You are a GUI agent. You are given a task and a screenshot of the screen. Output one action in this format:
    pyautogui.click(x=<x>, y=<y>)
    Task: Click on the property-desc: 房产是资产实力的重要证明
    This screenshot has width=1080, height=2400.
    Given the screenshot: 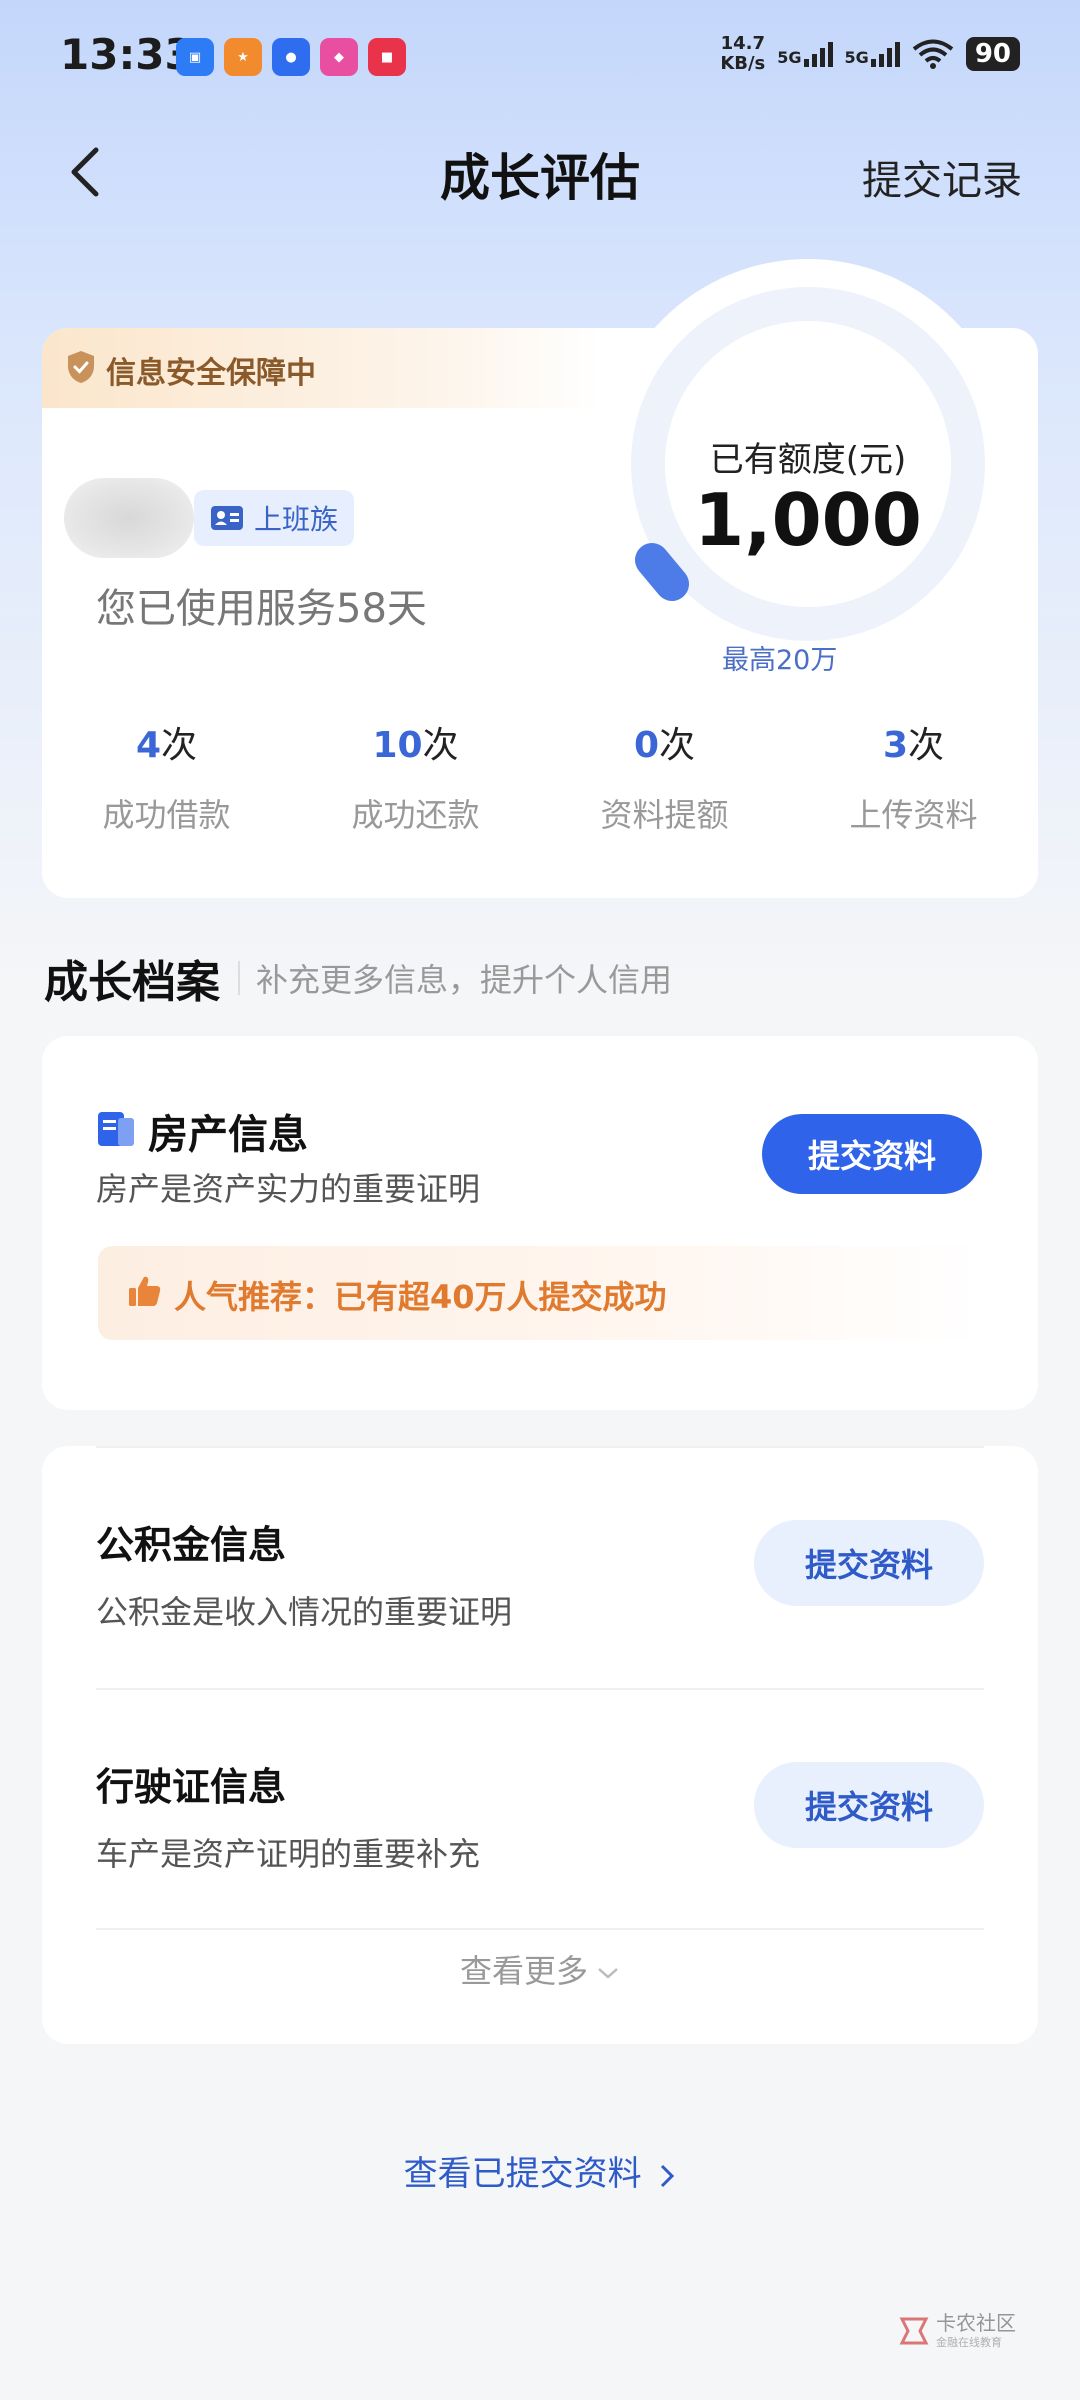 What is the action you would take?
    pyautogui.click(x=288, y=1189)
    